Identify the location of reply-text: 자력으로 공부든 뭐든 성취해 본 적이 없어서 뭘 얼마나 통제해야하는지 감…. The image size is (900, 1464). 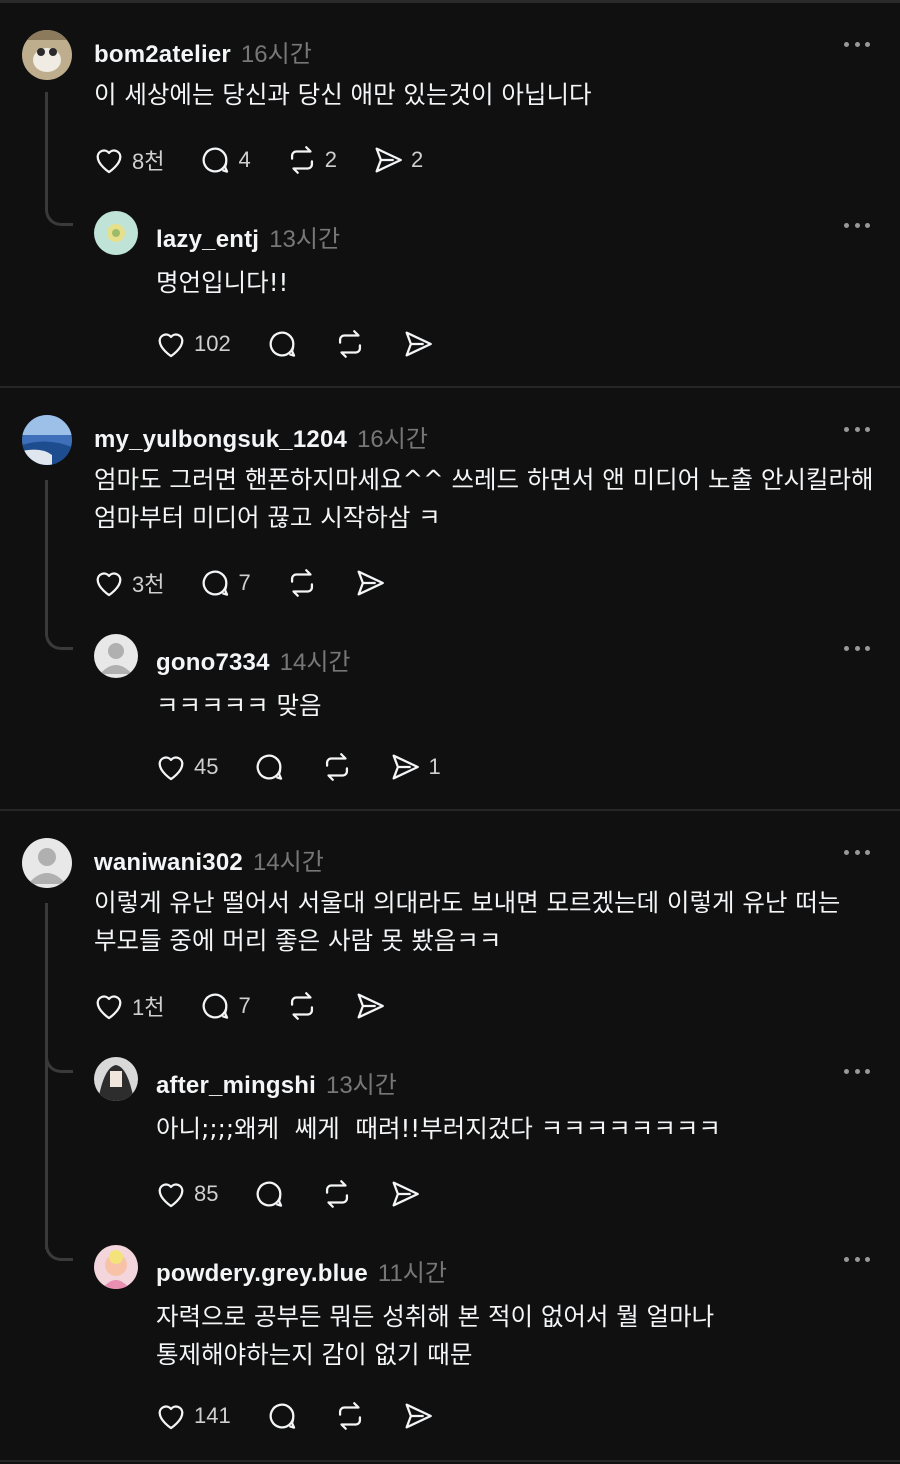
(435, 1336).